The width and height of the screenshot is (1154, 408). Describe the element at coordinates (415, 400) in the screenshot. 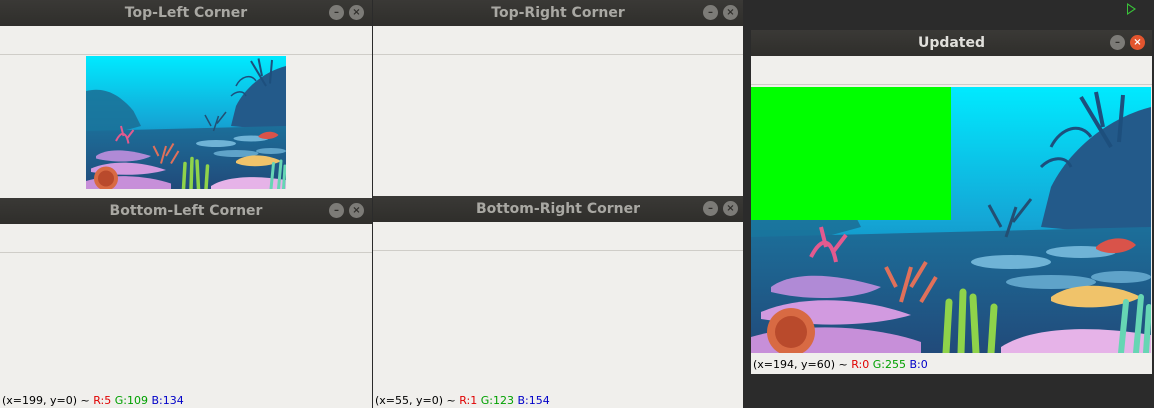

I see `cursor-coords: (x=55, y=0) ~` at that location.